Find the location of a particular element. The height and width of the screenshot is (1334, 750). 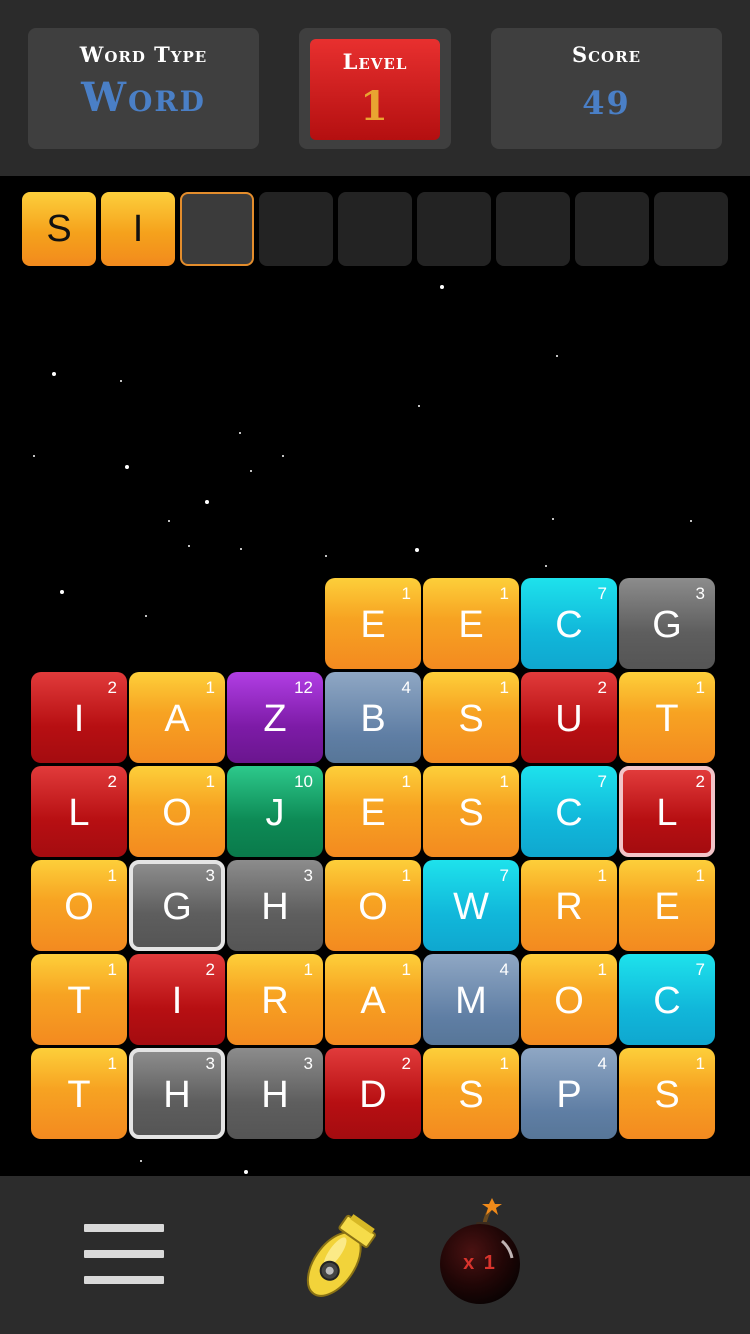

word-slot-filled: I is located at coordinates (138, 229).